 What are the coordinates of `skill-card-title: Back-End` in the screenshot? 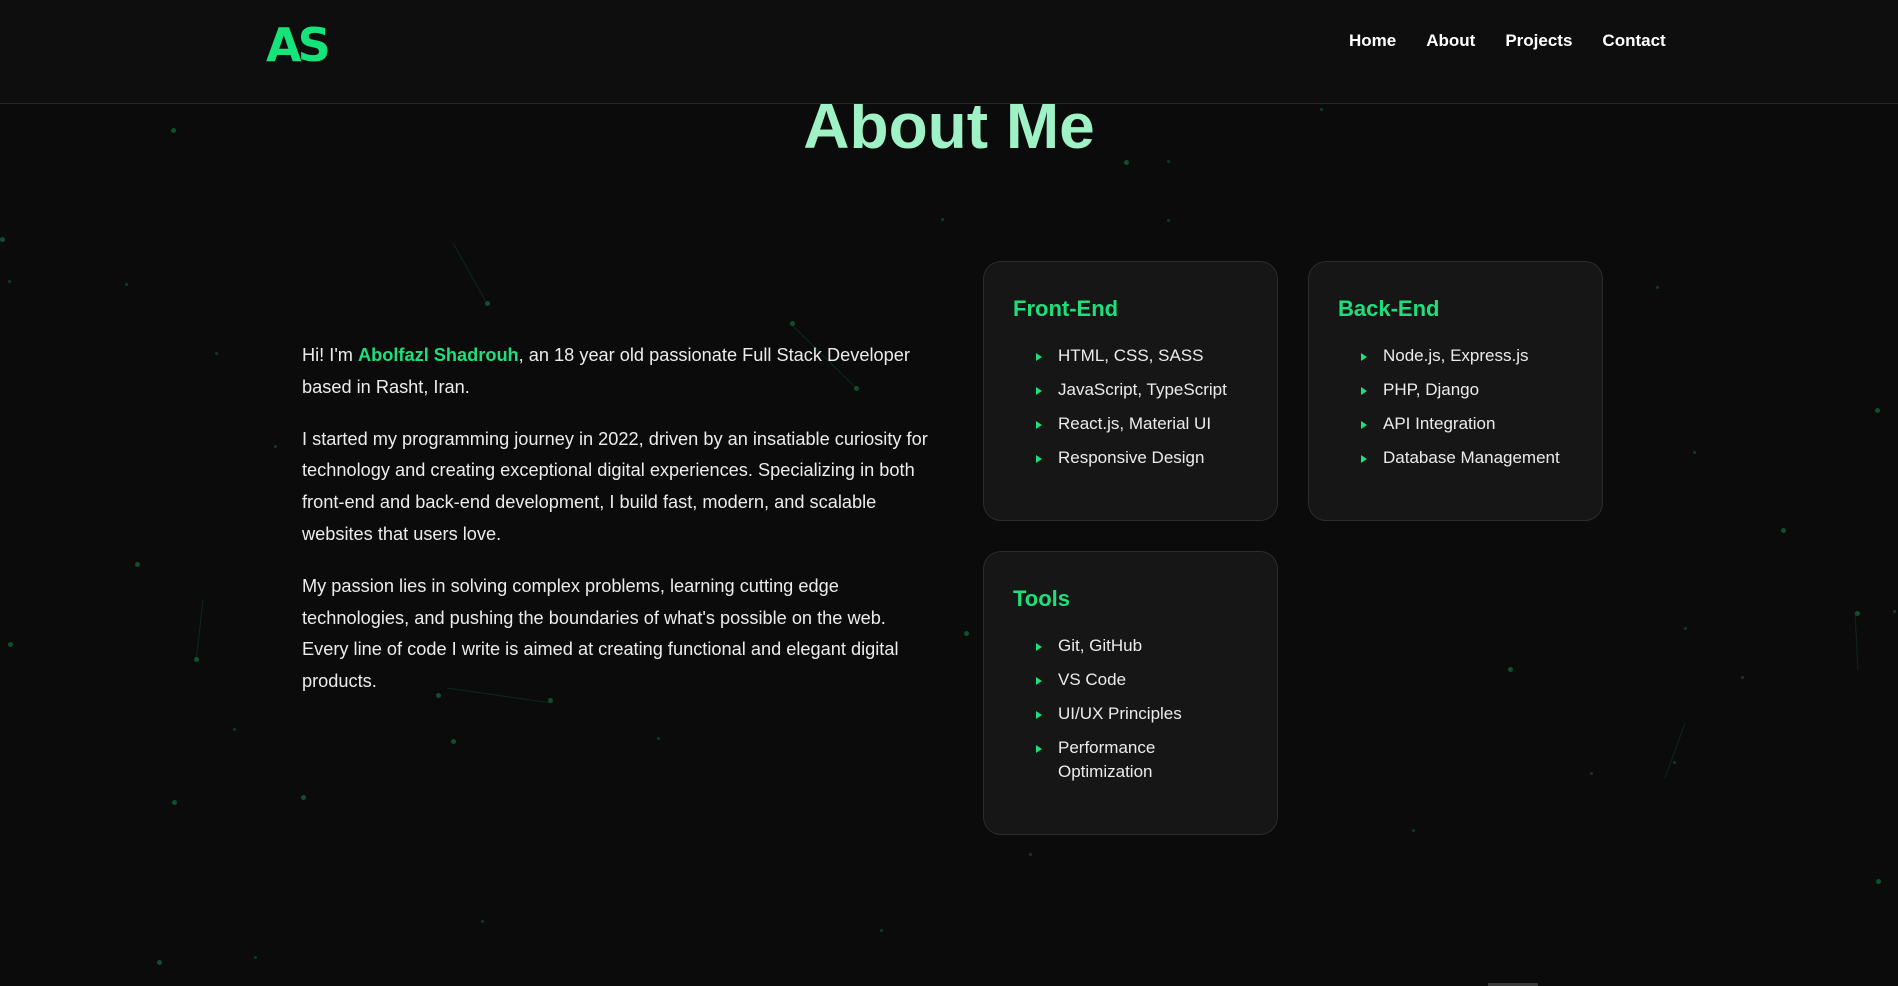 It's located at (1389, 308).